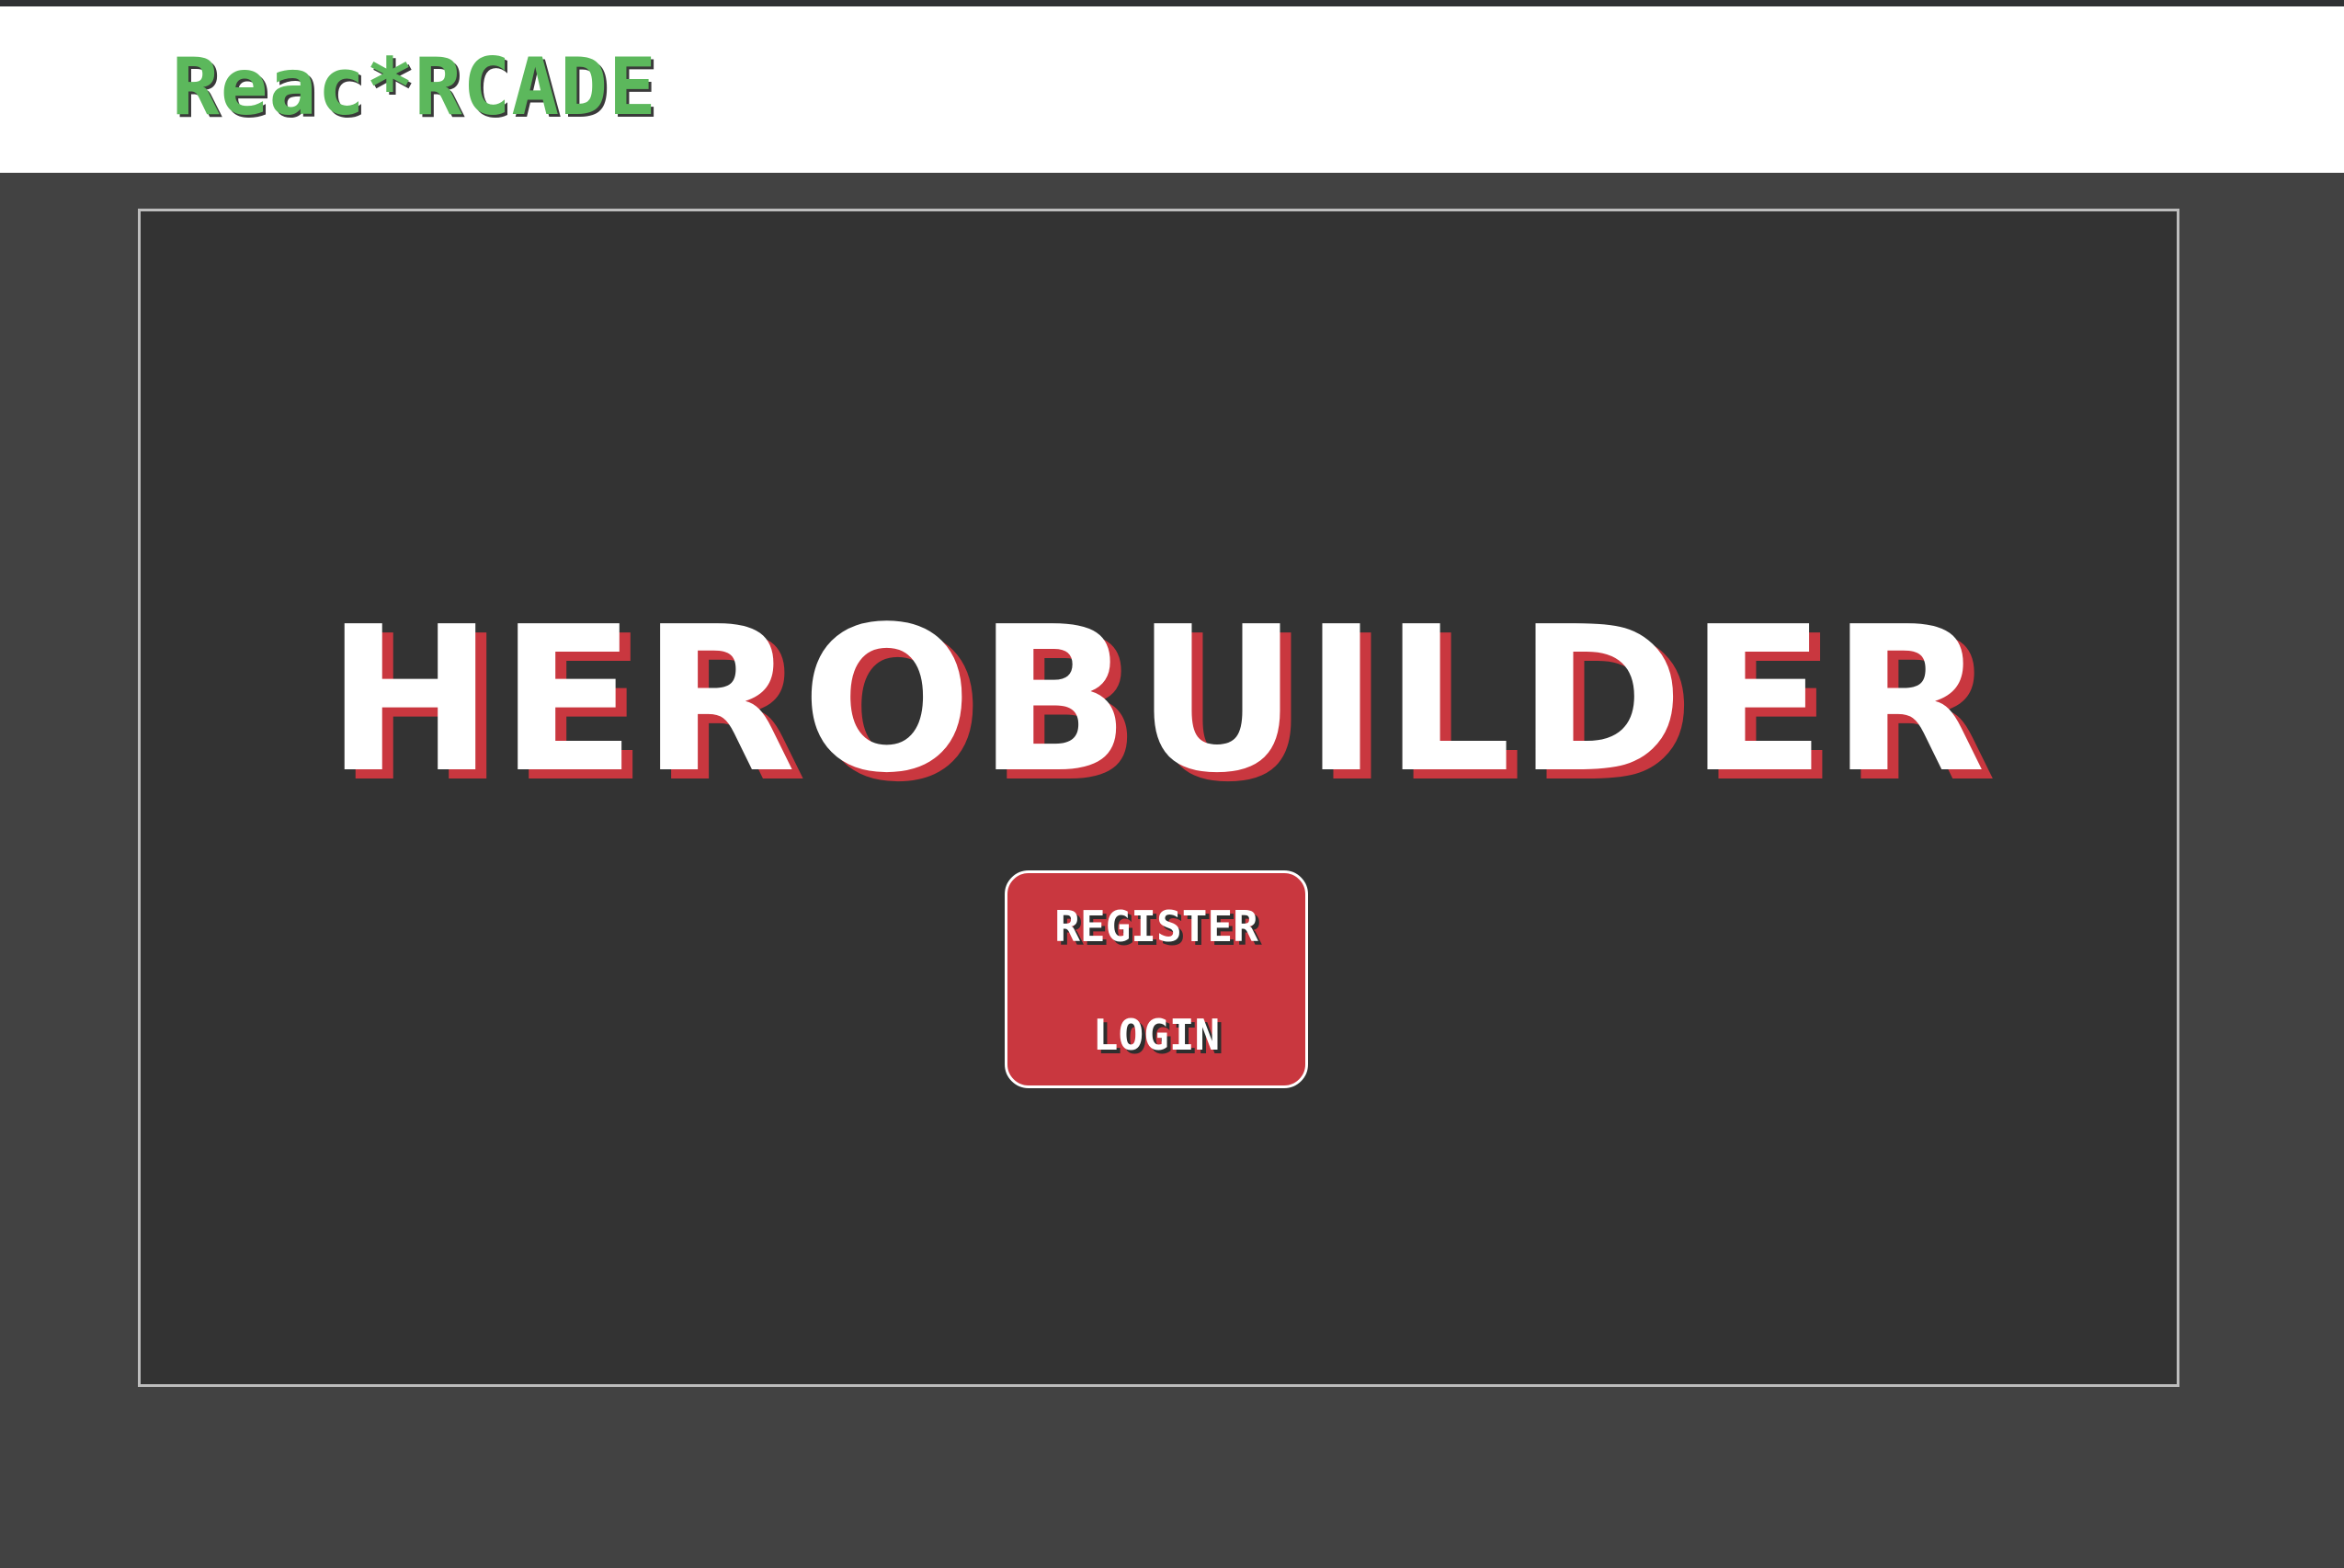 This screenshot has height=1568, width=2344. What do you see at coordinates (1172, 89) in the screenshot?
I see `site-header: Reac*RCADE` at bounding box center [1172, 89].